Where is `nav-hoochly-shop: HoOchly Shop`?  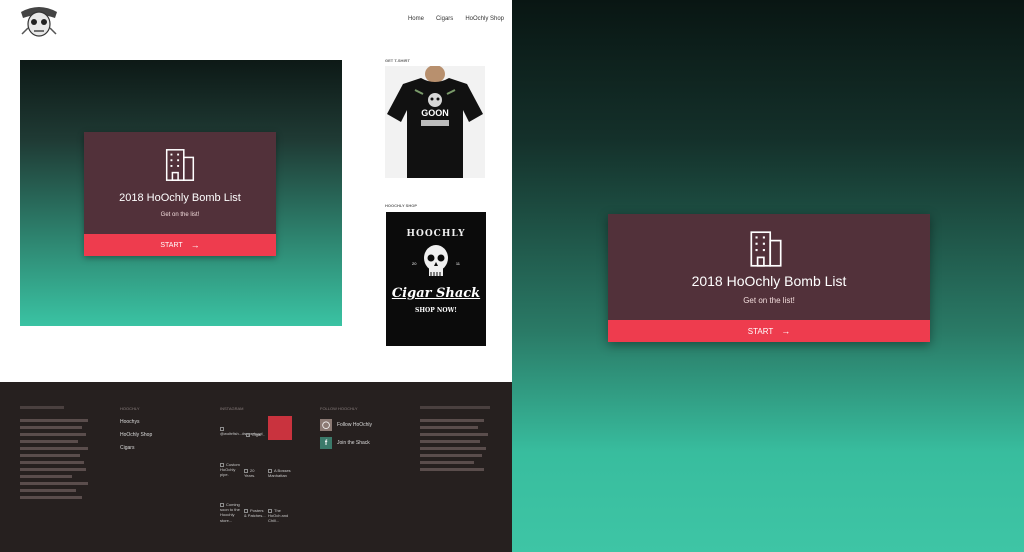
nav-hoochly-shop: HoOchly Shop is located at coordinates (484, 19).